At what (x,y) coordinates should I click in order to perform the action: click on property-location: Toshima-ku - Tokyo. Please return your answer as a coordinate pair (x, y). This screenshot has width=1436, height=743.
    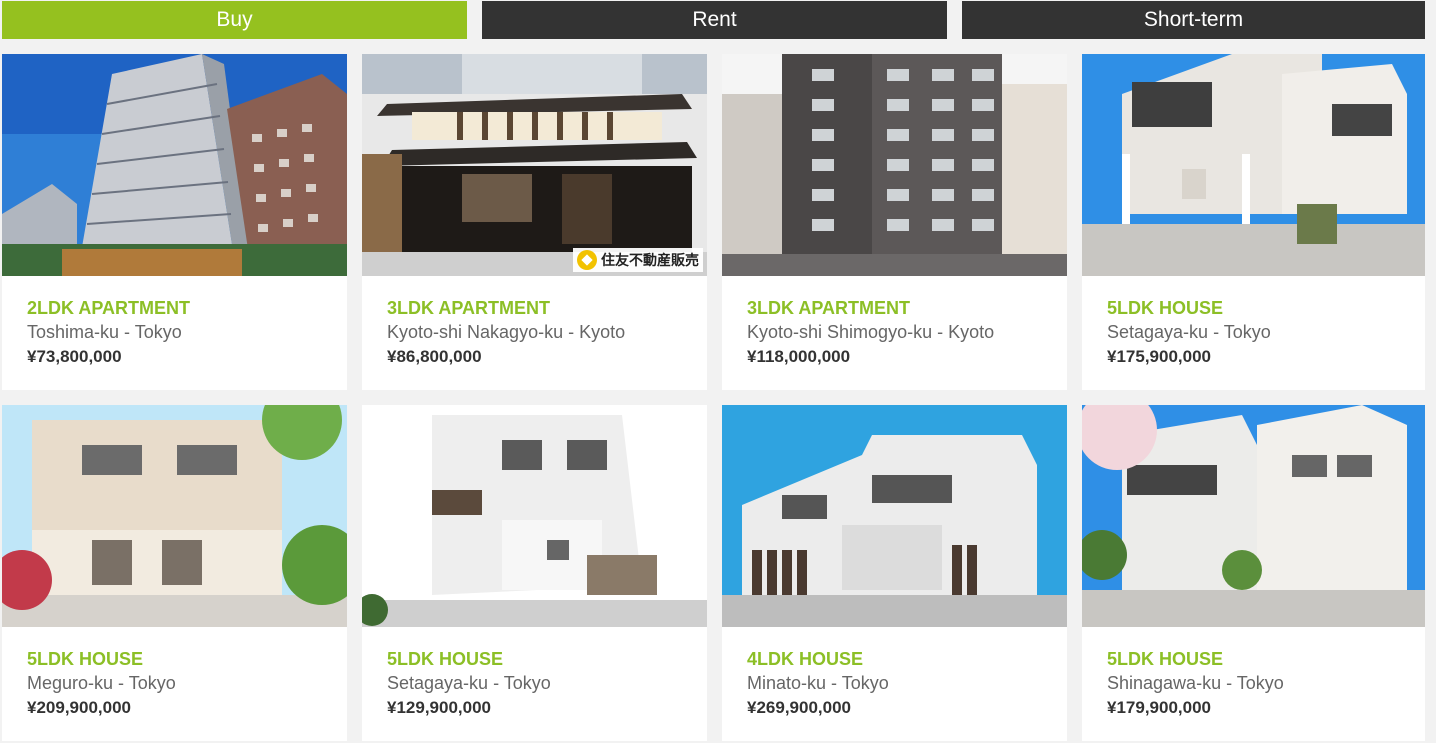
    Looking at the image, I should click on (104, 332).